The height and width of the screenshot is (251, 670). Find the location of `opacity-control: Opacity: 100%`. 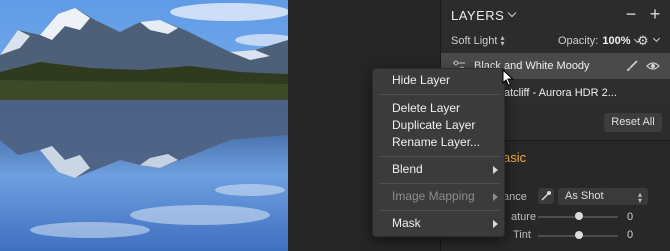

opacity-control: Opacity: 100% is located at coordinates (599, 41).